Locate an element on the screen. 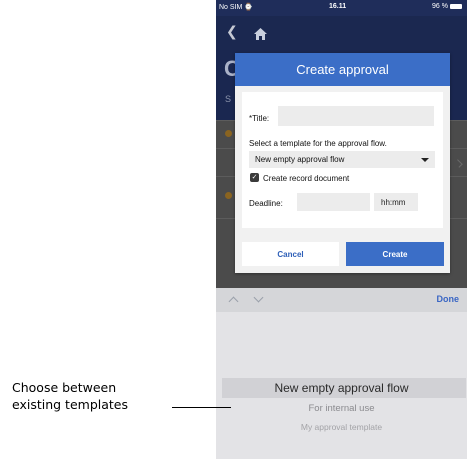 Image resolution: width=467 pixels, height=459 pixels. picker-option-selected: New empty approval flow is located at coordinates (341, 388).